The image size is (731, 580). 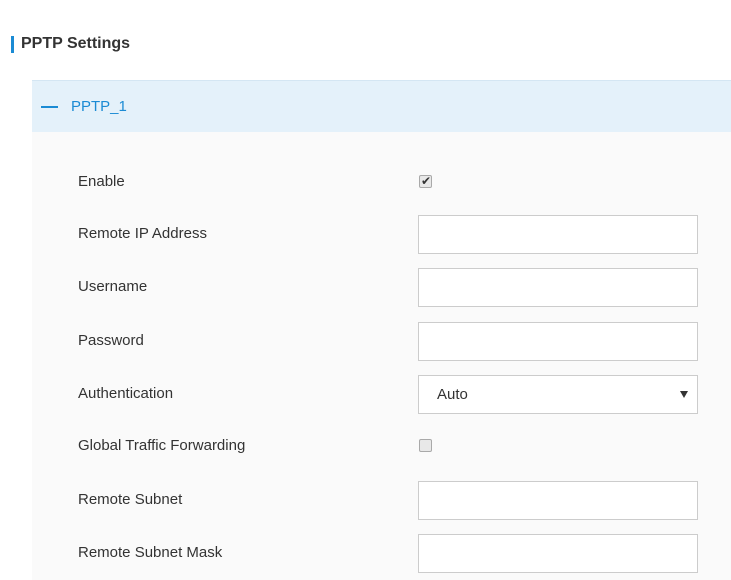 I want to click on remote-subnet-mask-label: Remote Subnet Mask, so click(x=150, y=552).